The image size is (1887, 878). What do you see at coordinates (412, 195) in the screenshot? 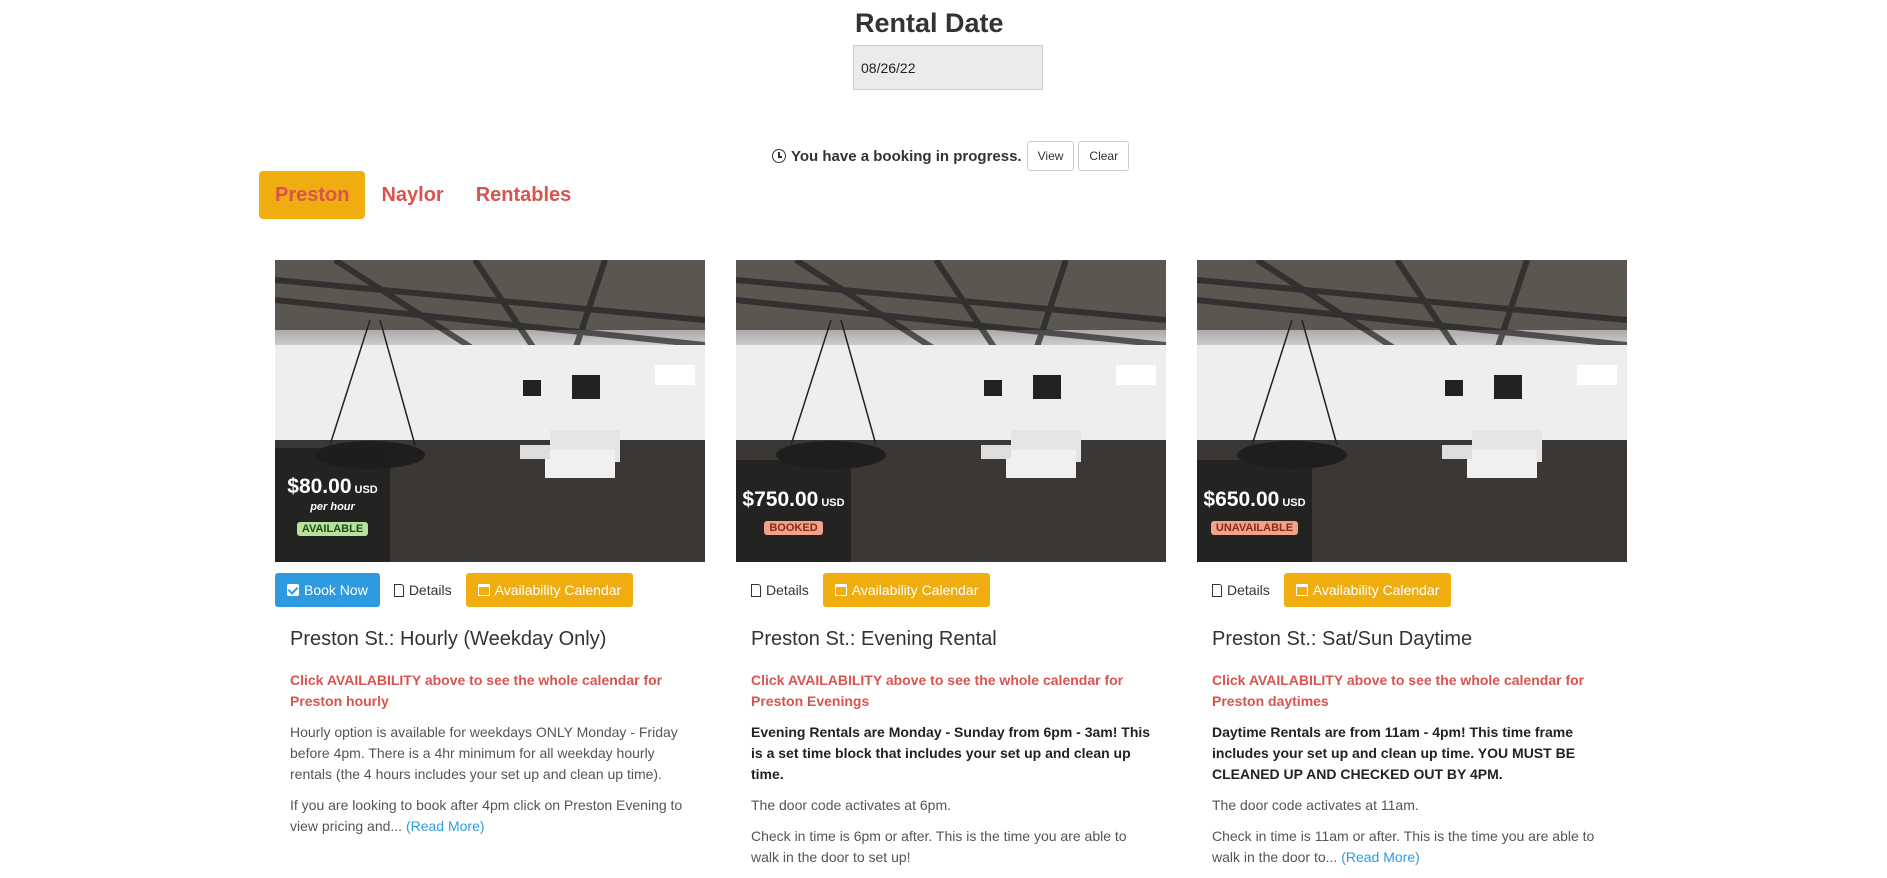
I see `tab-naylor: Naylor` at bounding box center [412, 195].